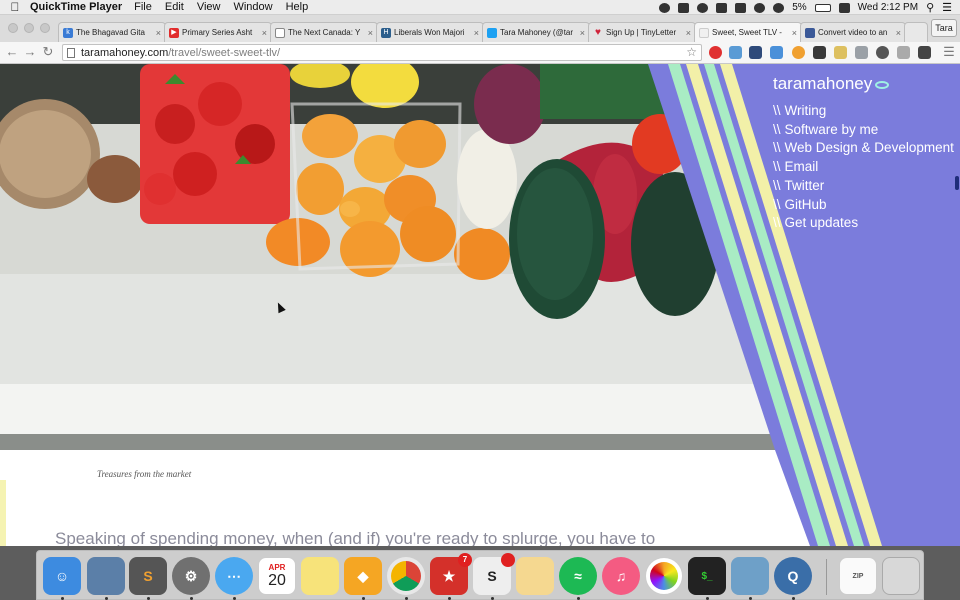 The width and height of the screenshot is (960, 600). Describe the element at coordinates (888, 7) in the screenshot. I see `menu-clock: Wed 2:12 PM` at that location.